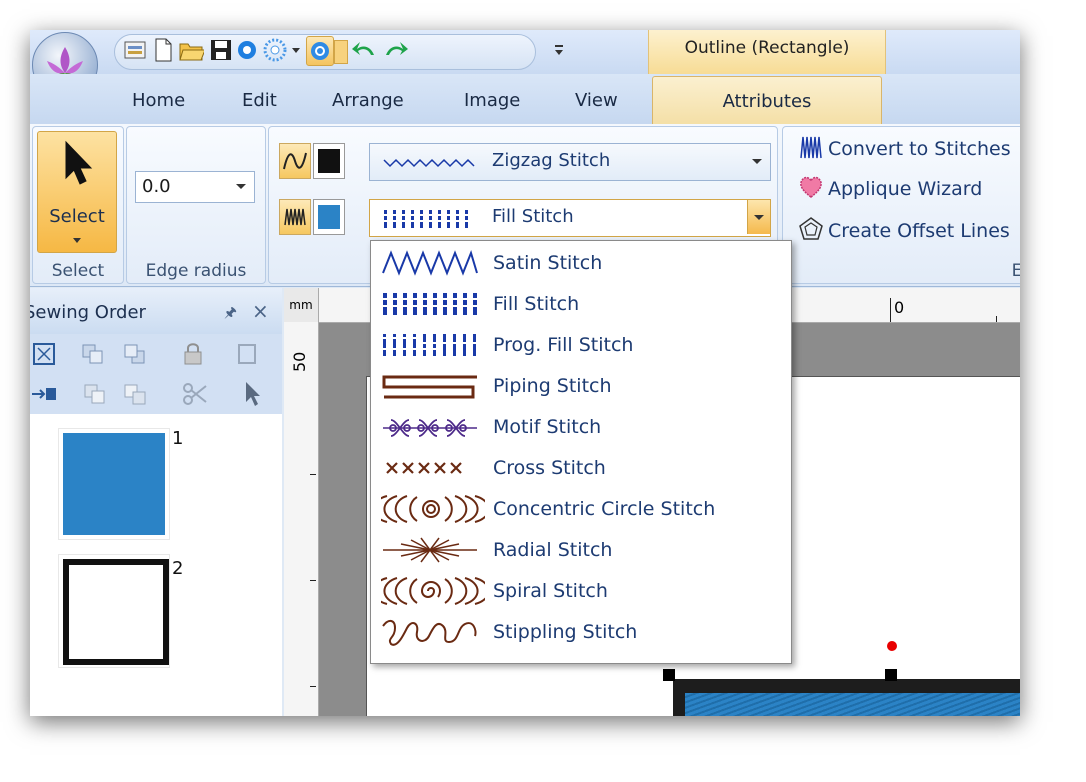 This screenshot has height=782, width=1086. What do you see at coordinates (581, 263) in the screenshot?
I see `stitch-option-satin: Satin Stitch` at bounding box center [581, 263].